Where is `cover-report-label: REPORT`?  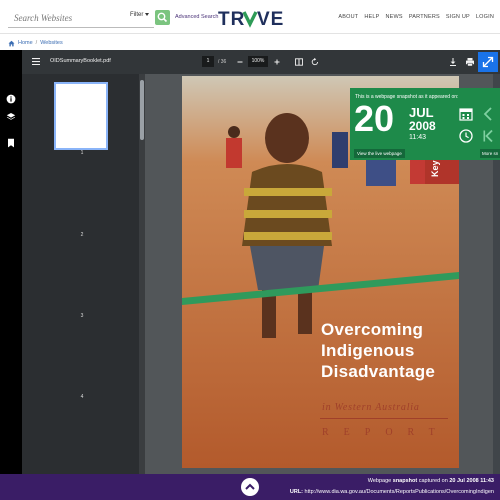 cover-report-label: REPORT is located at coordinates (386, 432).